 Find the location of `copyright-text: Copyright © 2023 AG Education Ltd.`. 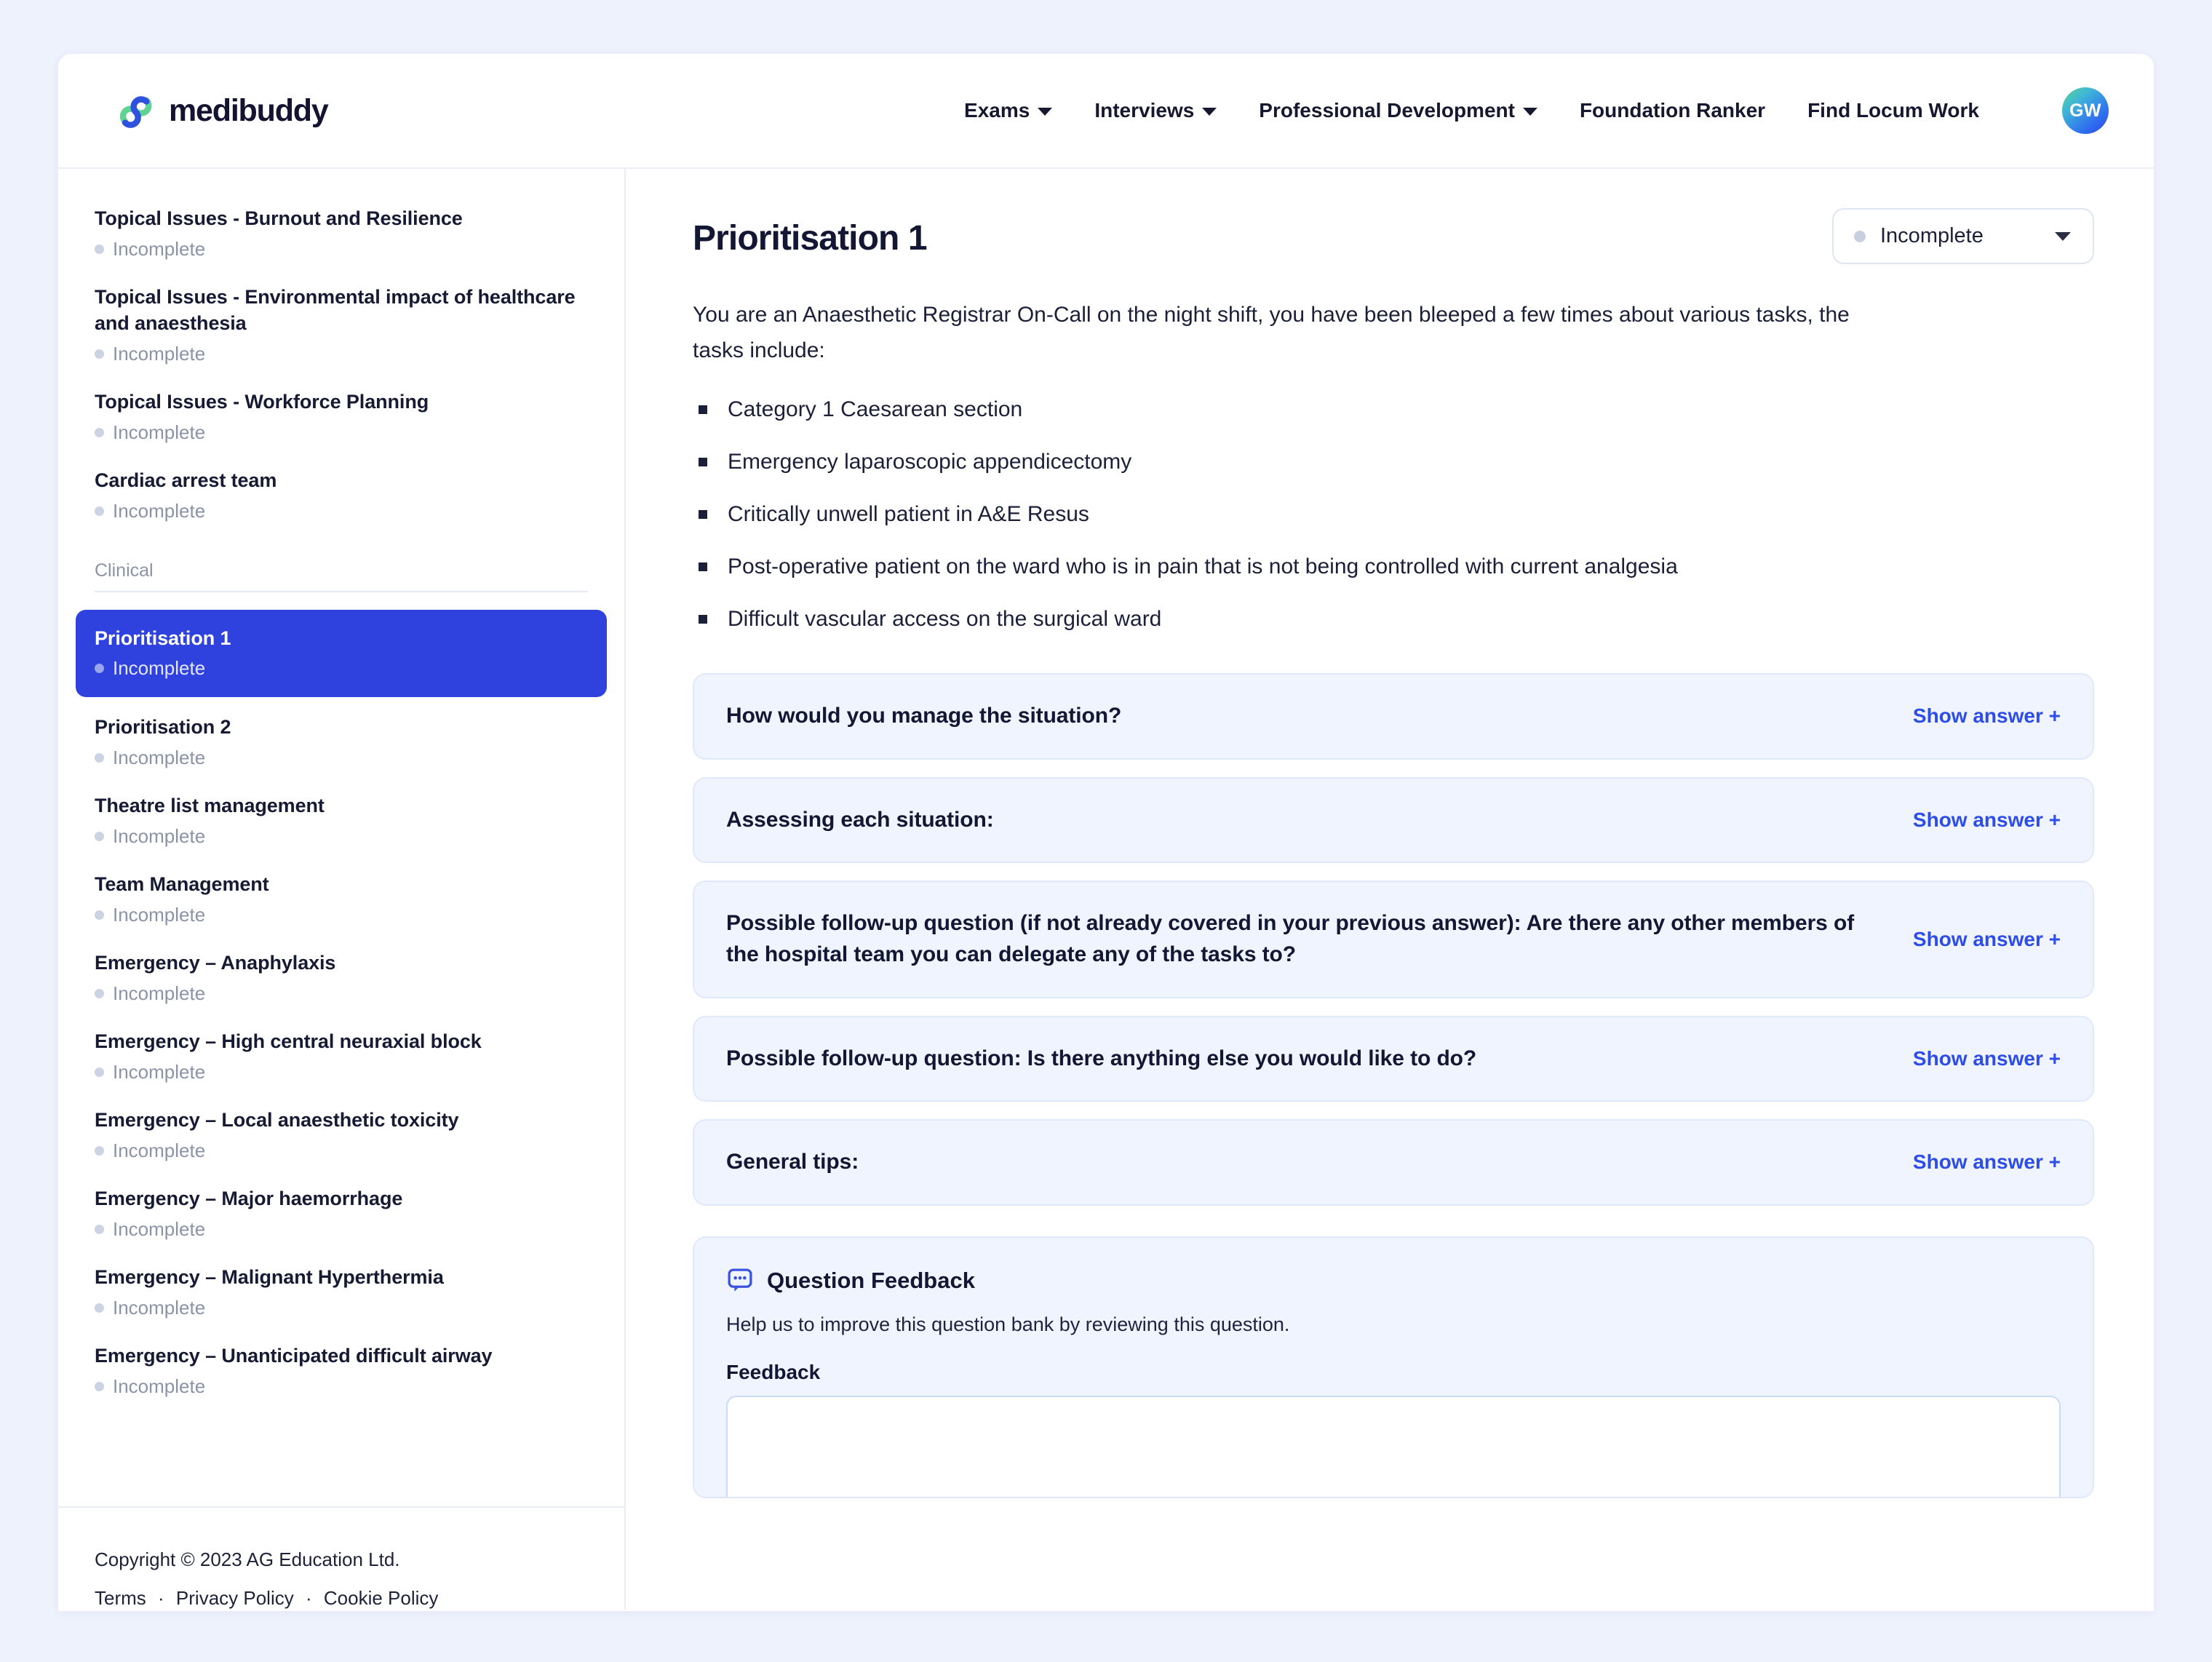

copyright-text: Copyright © 2023 AG Education Ltd. is located at coordinates (247, 1559).